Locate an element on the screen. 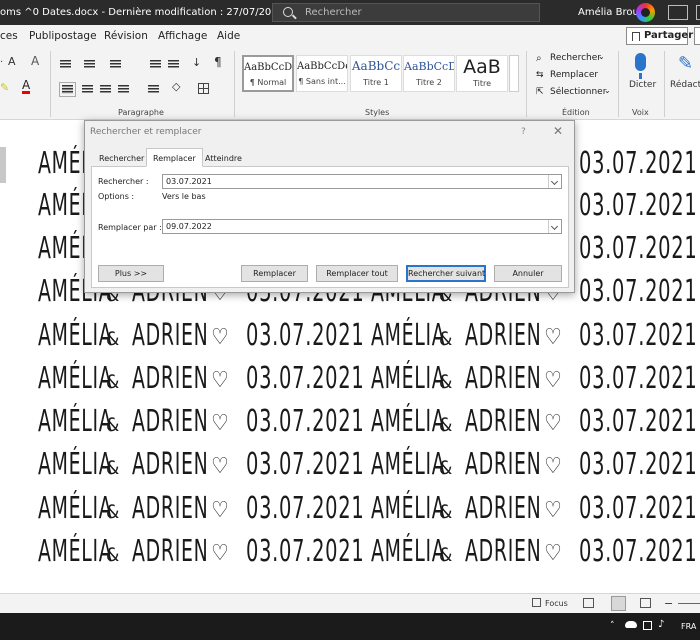 The width and height of the screenshot is (700, 640). minimize-button is located at coordinates (698, 12).